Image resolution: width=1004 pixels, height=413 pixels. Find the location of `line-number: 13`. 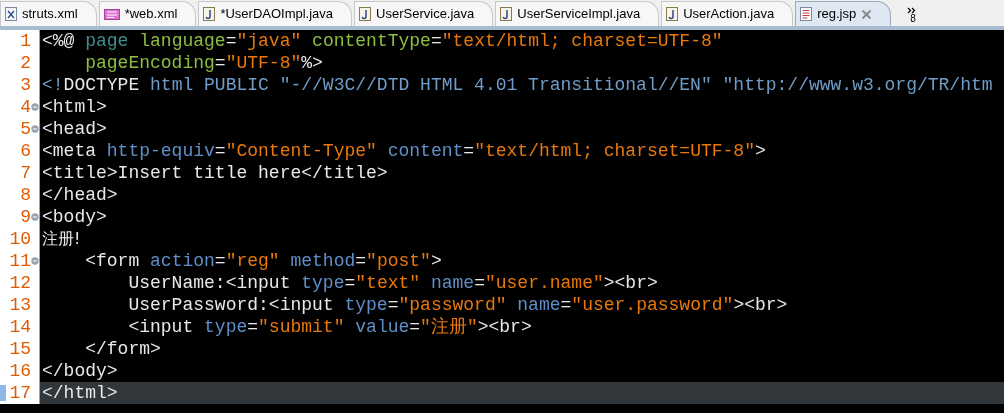

line-number: 13 is located at coordinates (20, 305).